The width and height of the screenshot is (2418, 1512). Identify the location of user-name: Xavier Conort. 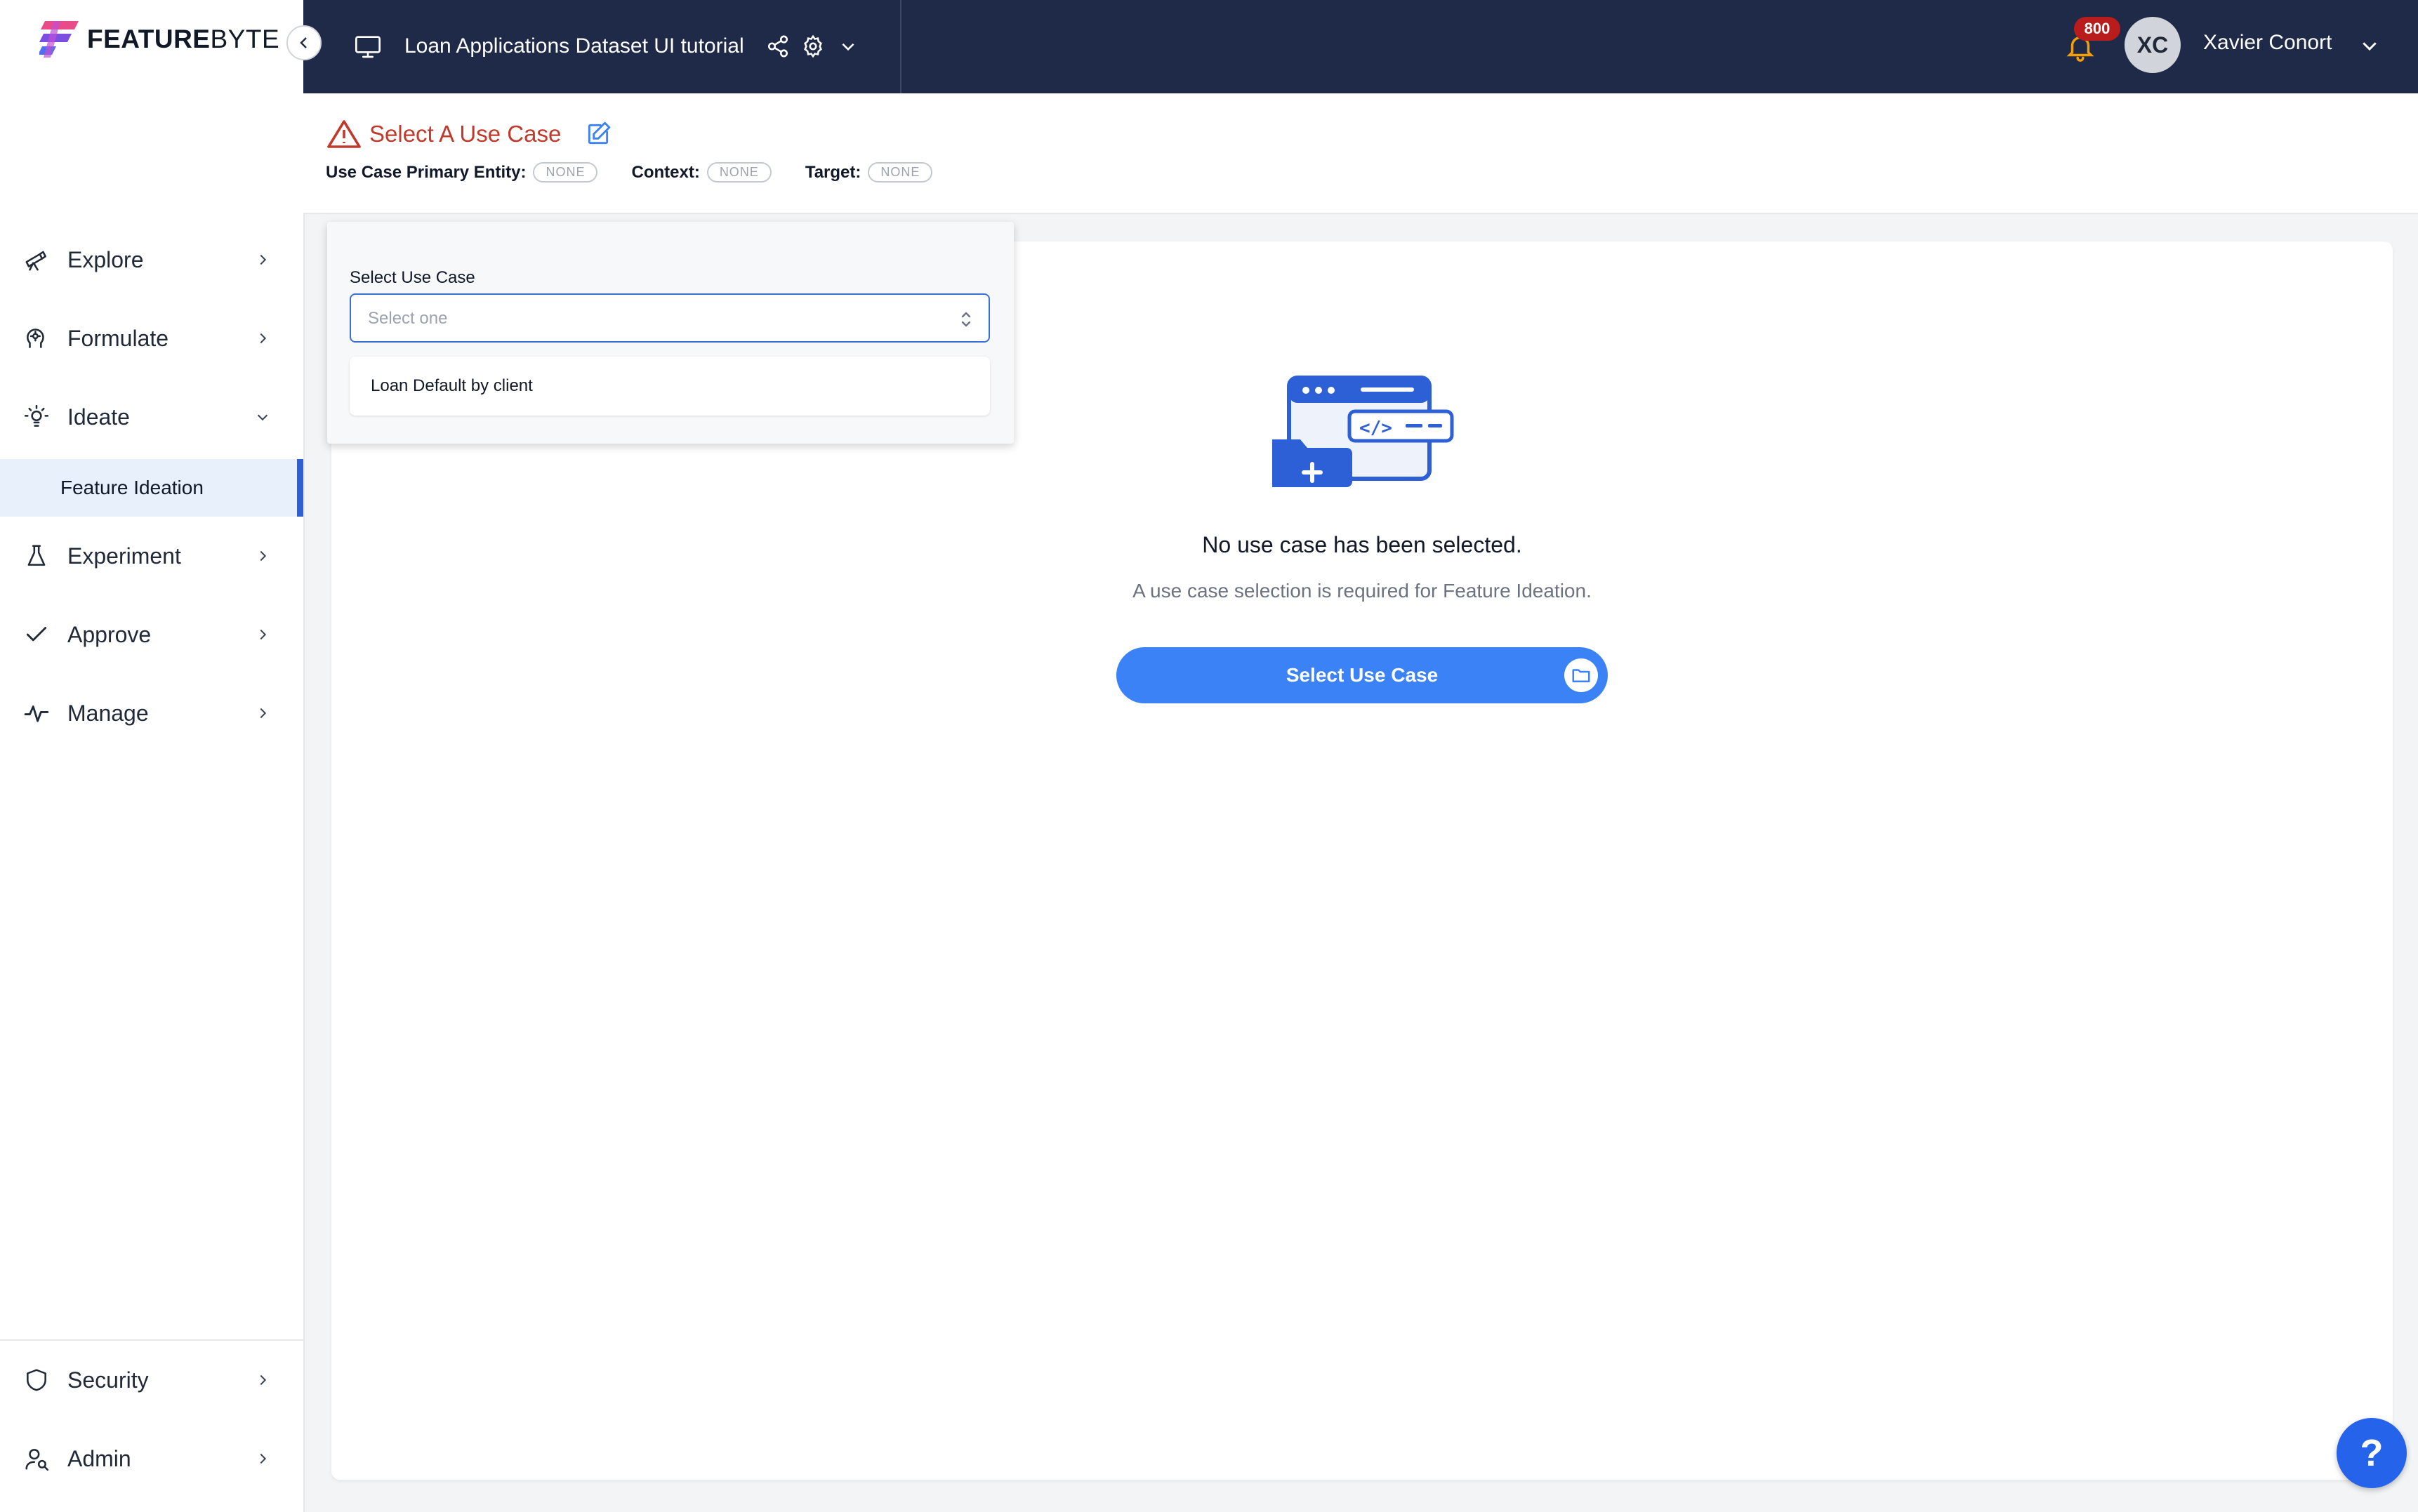
(2267, 43).